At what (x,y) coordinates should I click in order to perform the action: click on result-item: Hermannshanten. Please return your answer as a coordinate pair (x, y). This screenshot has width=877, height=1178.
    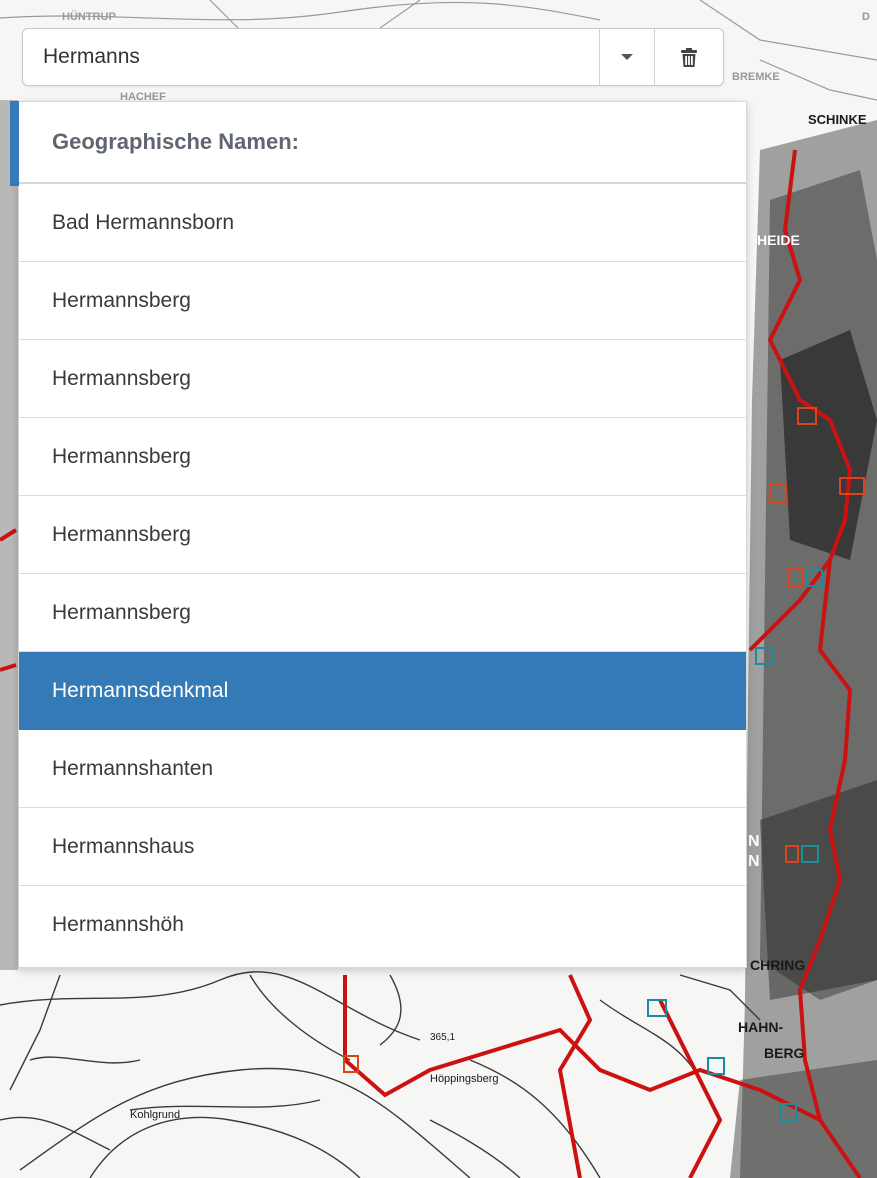
    Looking at the image, I should click on (382, 769).